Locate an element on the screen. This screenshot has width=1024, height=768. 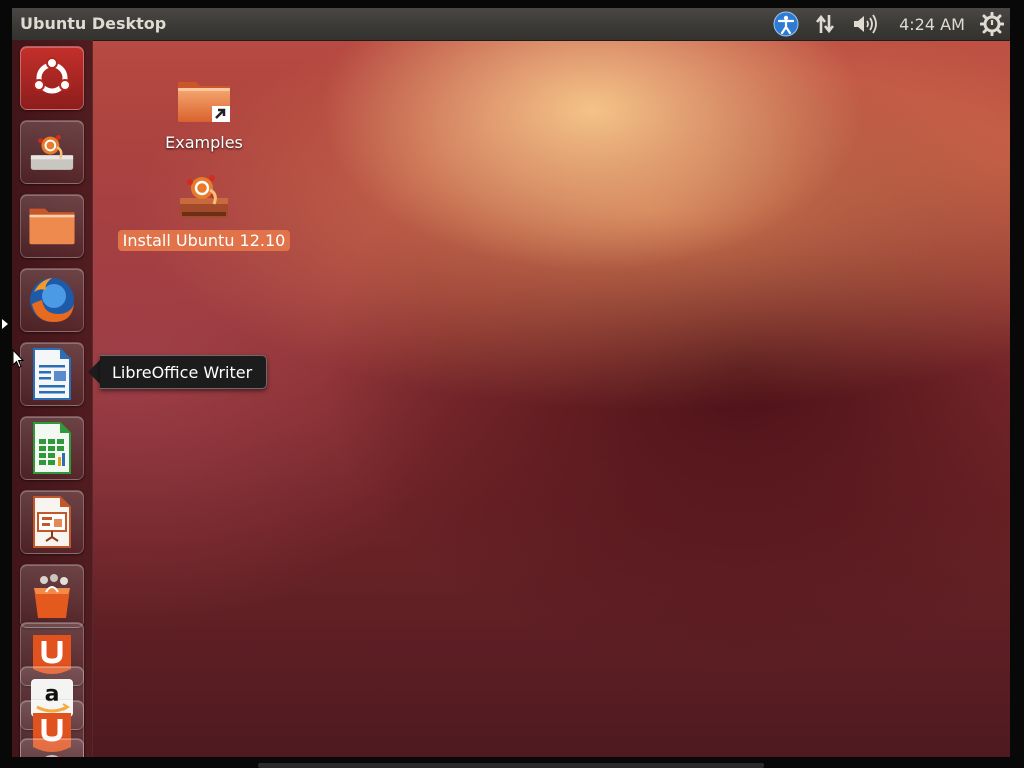
launcher-item-libreoffice-calc is located at coordinates (52, 448).